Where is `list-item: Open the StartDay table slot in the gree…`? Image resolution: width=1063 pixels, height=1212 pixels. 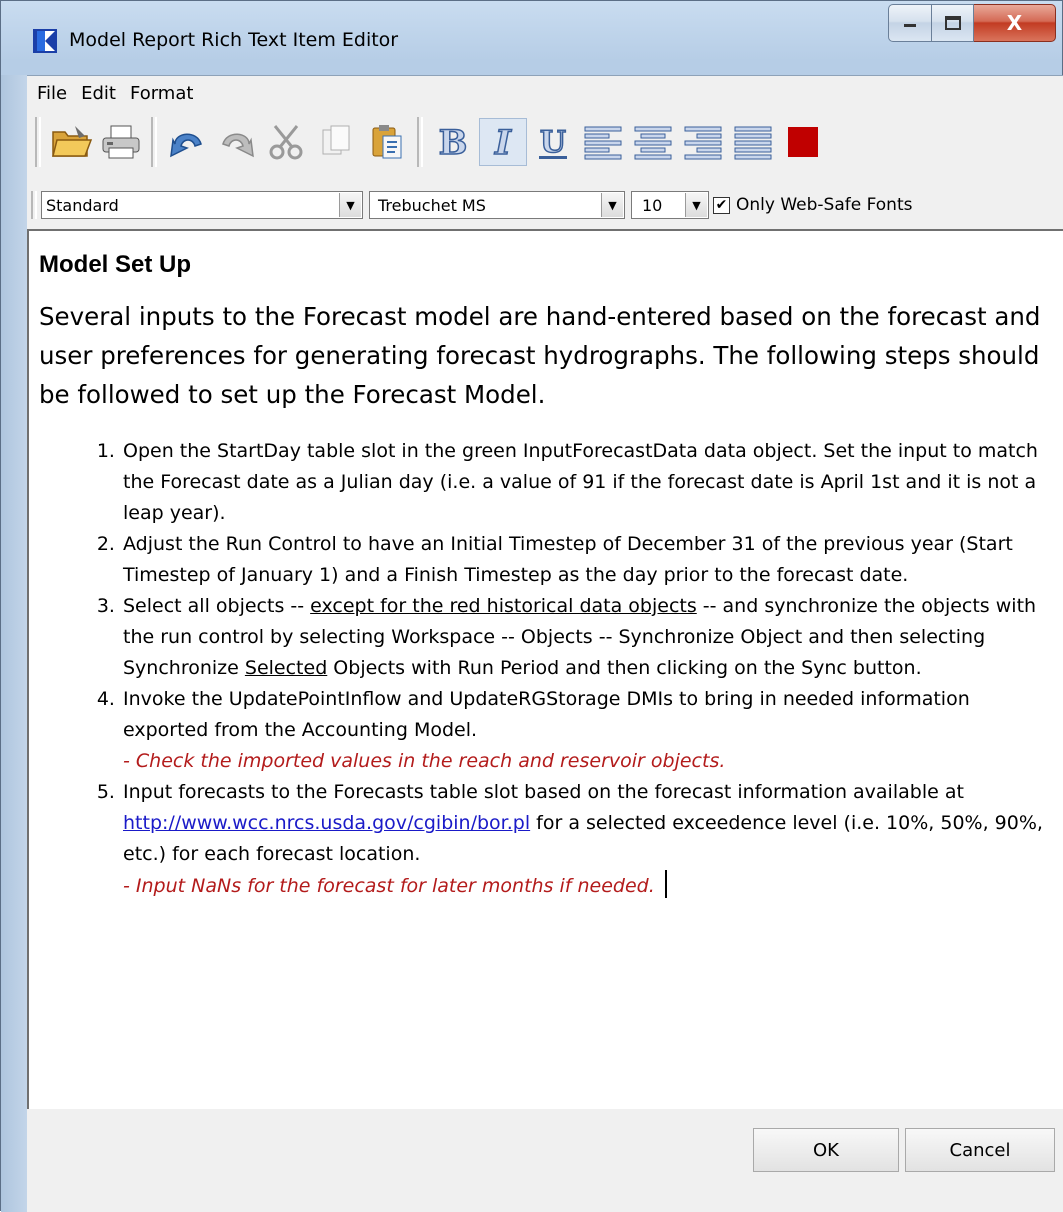 list-item: Open the StartDay table slot in the gree… is located at coordinates (586, 482).